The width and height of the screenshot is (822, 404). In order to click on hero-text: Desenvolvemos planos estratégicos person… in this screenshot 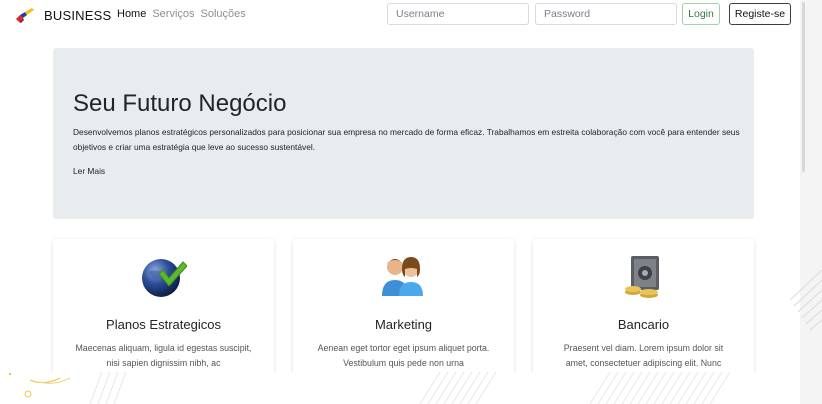, I will do `click(406, 139)`.